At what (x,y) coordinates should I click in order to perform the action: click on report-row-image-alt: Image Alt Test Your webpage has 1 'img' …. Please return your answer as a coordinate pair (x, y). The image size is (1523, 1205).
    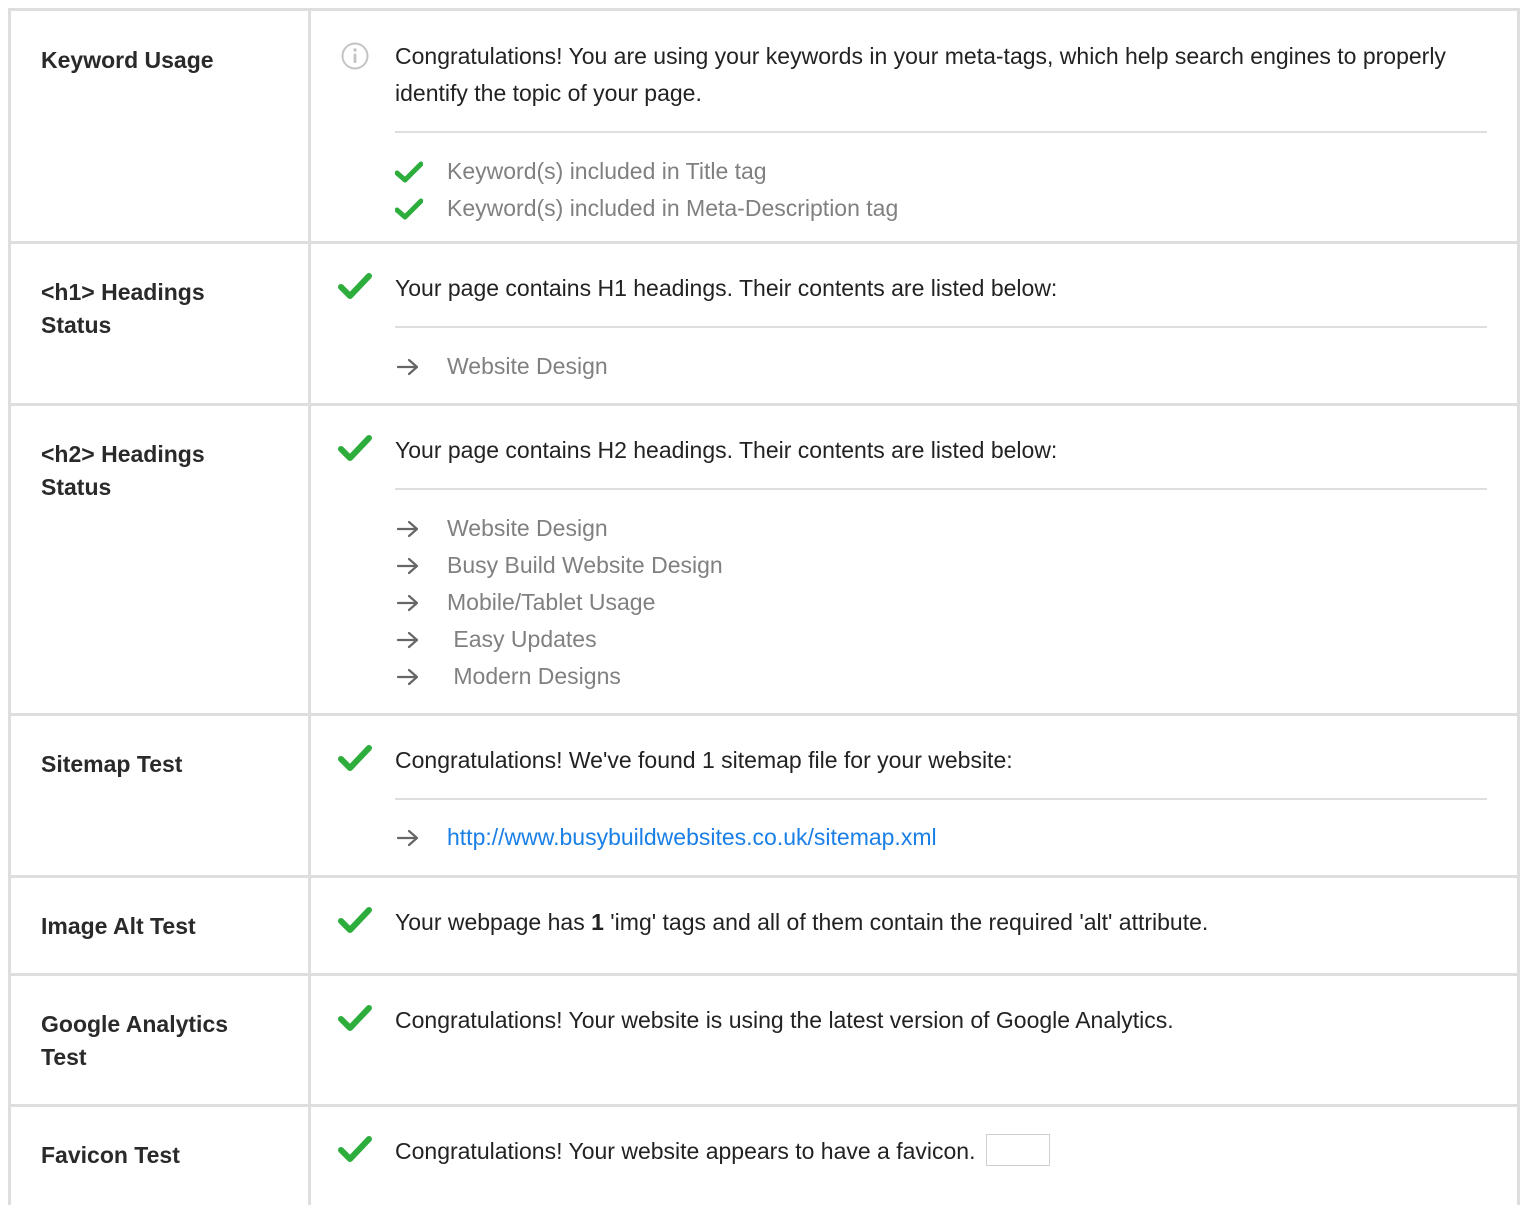
    Looking at the image, I should click on (764, 927).